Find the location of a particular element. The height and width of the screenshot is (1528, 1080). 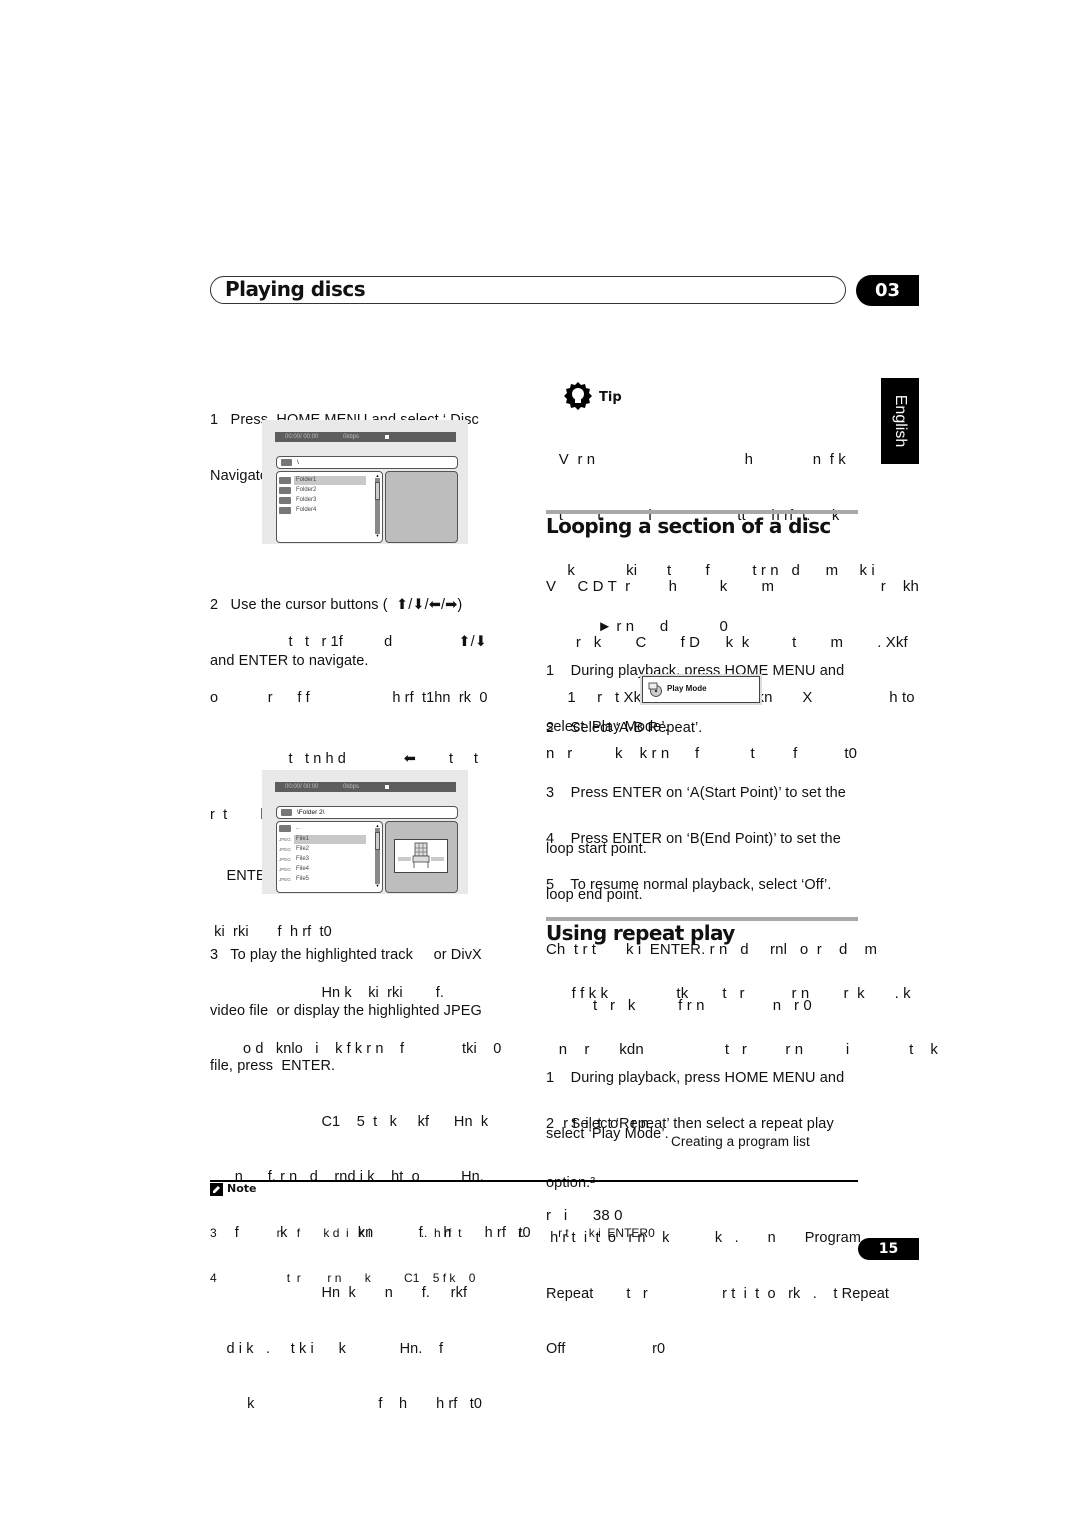

list-item: Folder3 is located at coordinates (322, 500).